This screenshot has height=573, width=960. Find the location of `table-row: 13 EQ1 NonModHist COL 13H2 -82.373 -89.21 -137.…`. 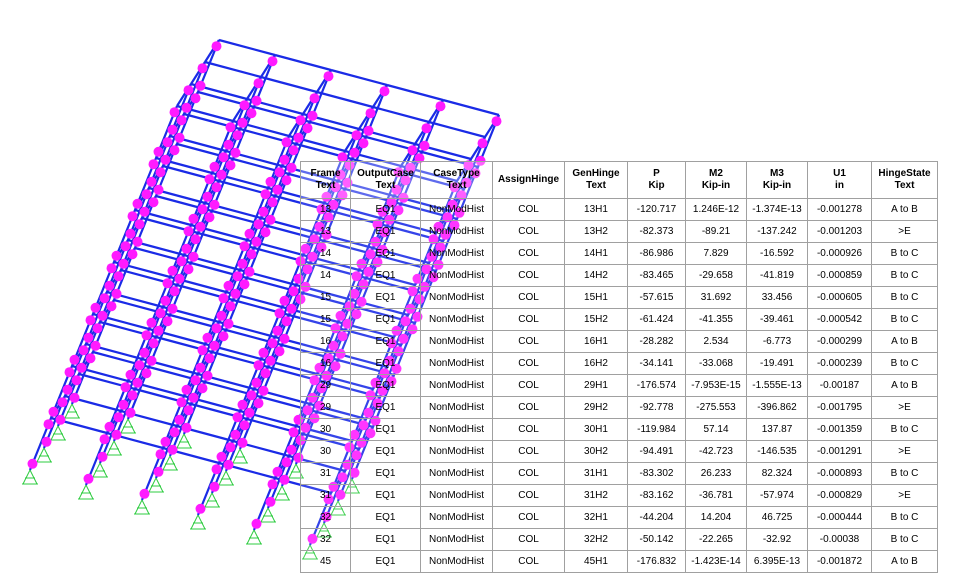

table-row: 13 EQ1 NonModHist COL 13H2 -82.373 -89.21 -137.… is located at coordinates (619, 231).